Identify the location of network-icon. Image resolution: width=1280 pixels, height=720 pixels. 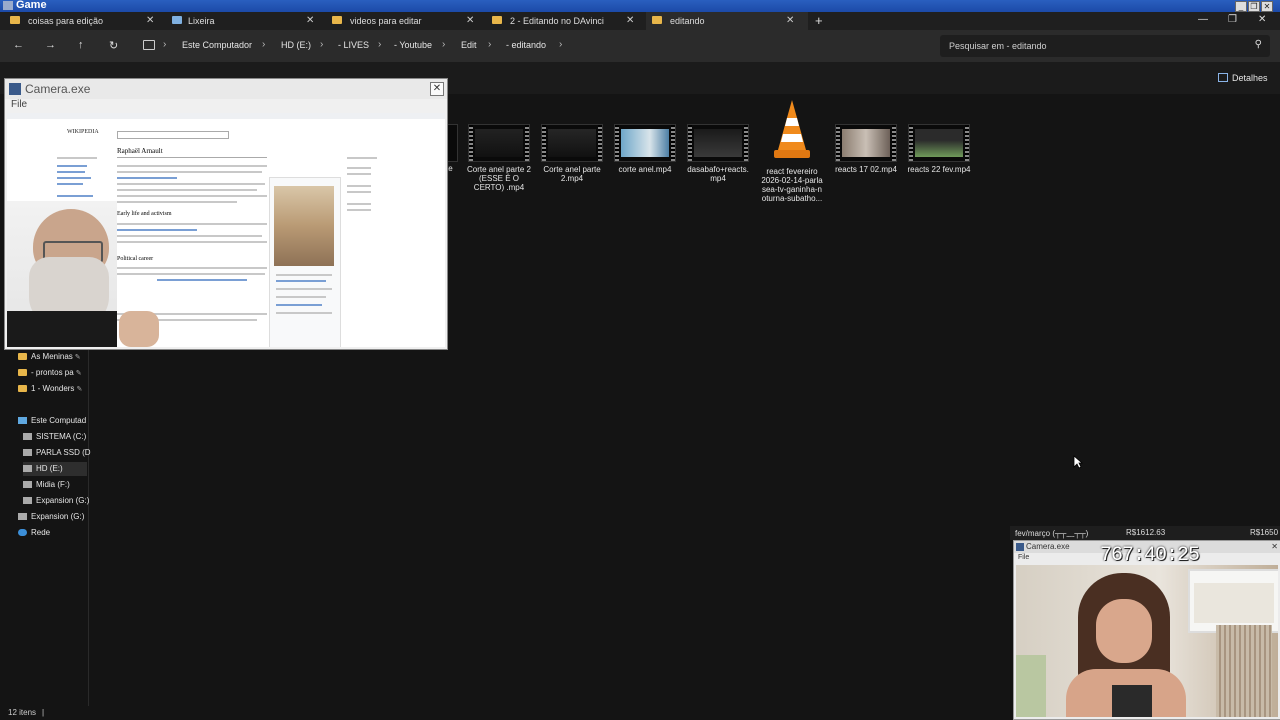
(22, 532).